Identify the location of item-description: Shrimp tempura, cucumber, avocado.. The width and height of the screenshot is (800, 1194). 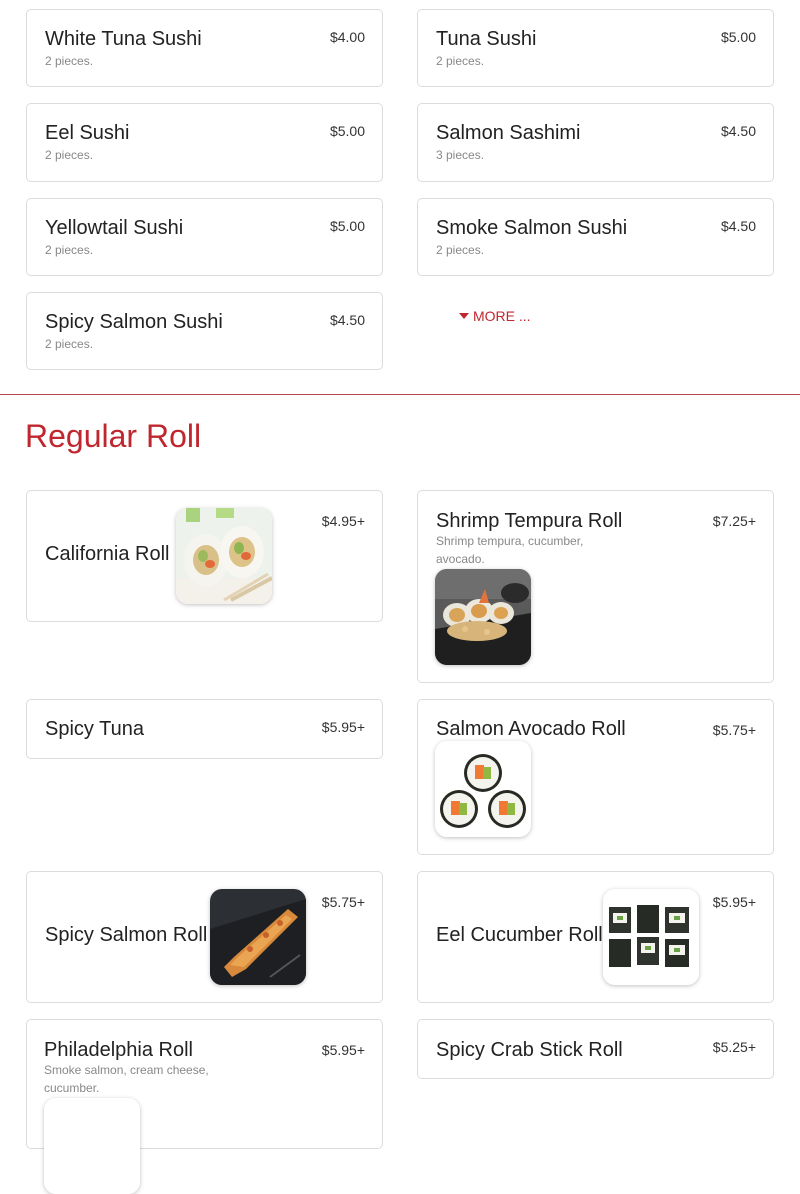
(510, 550).